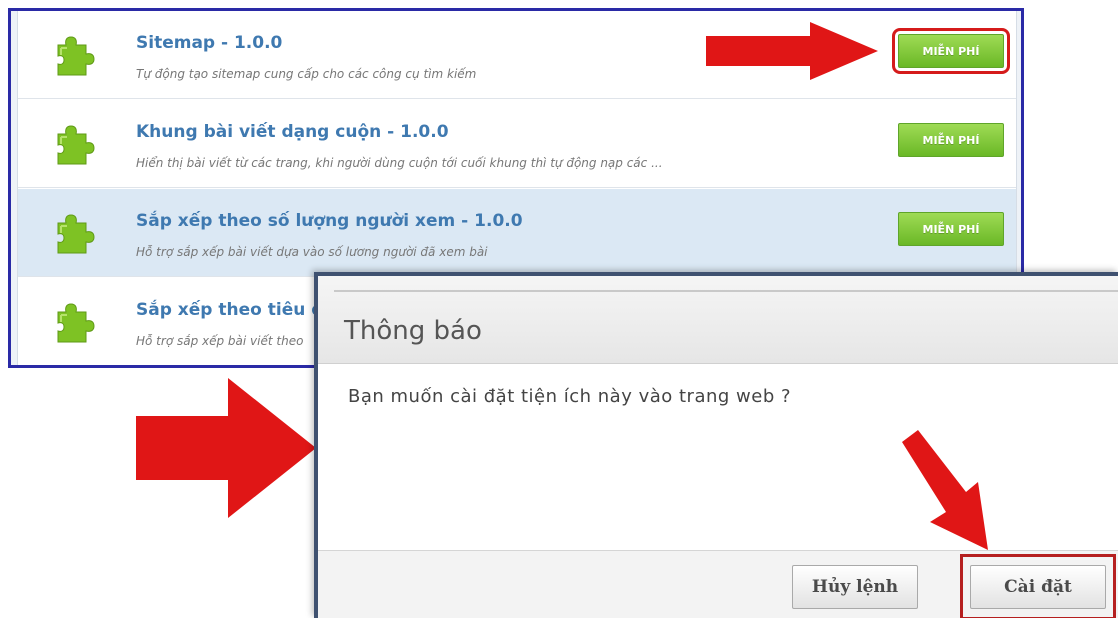  Describe the element at coordinates (1038, 587) in the screenshot. I see `install-button: Cài đặt` at that location.